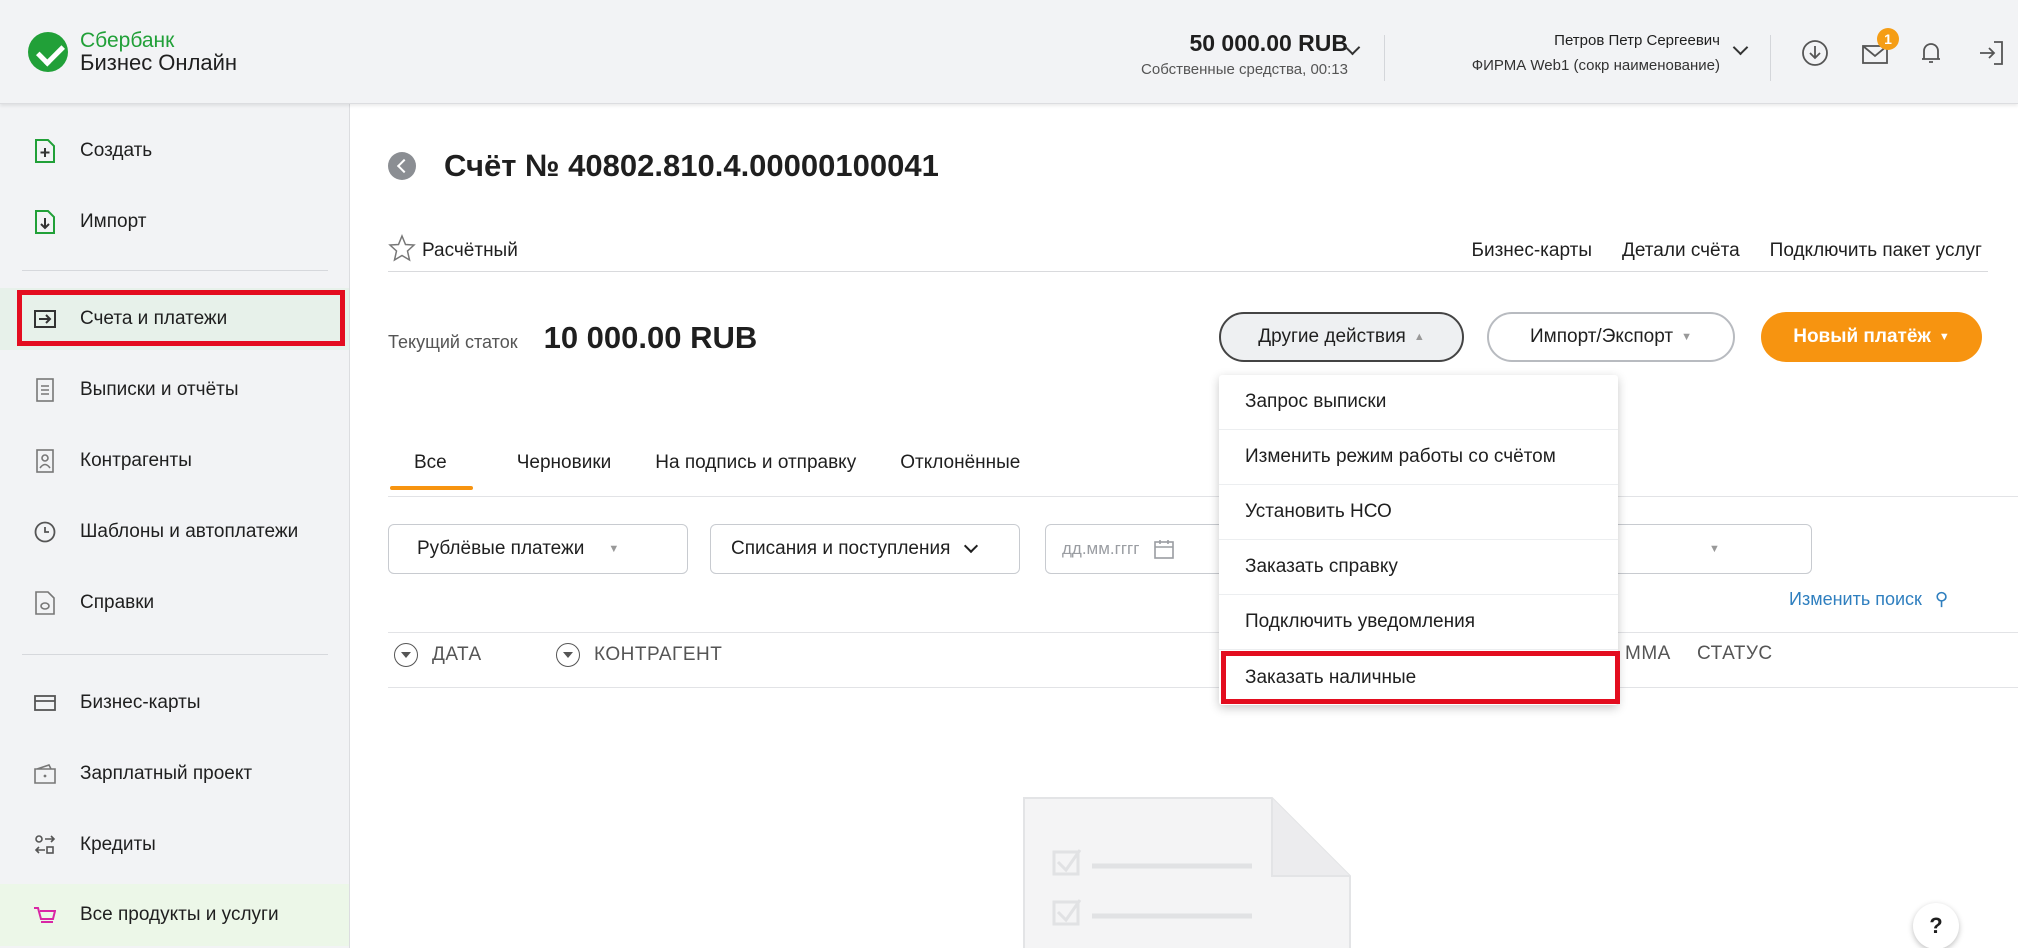  I want to click on sidebar-item-label: Импорт, so click(113, 221).